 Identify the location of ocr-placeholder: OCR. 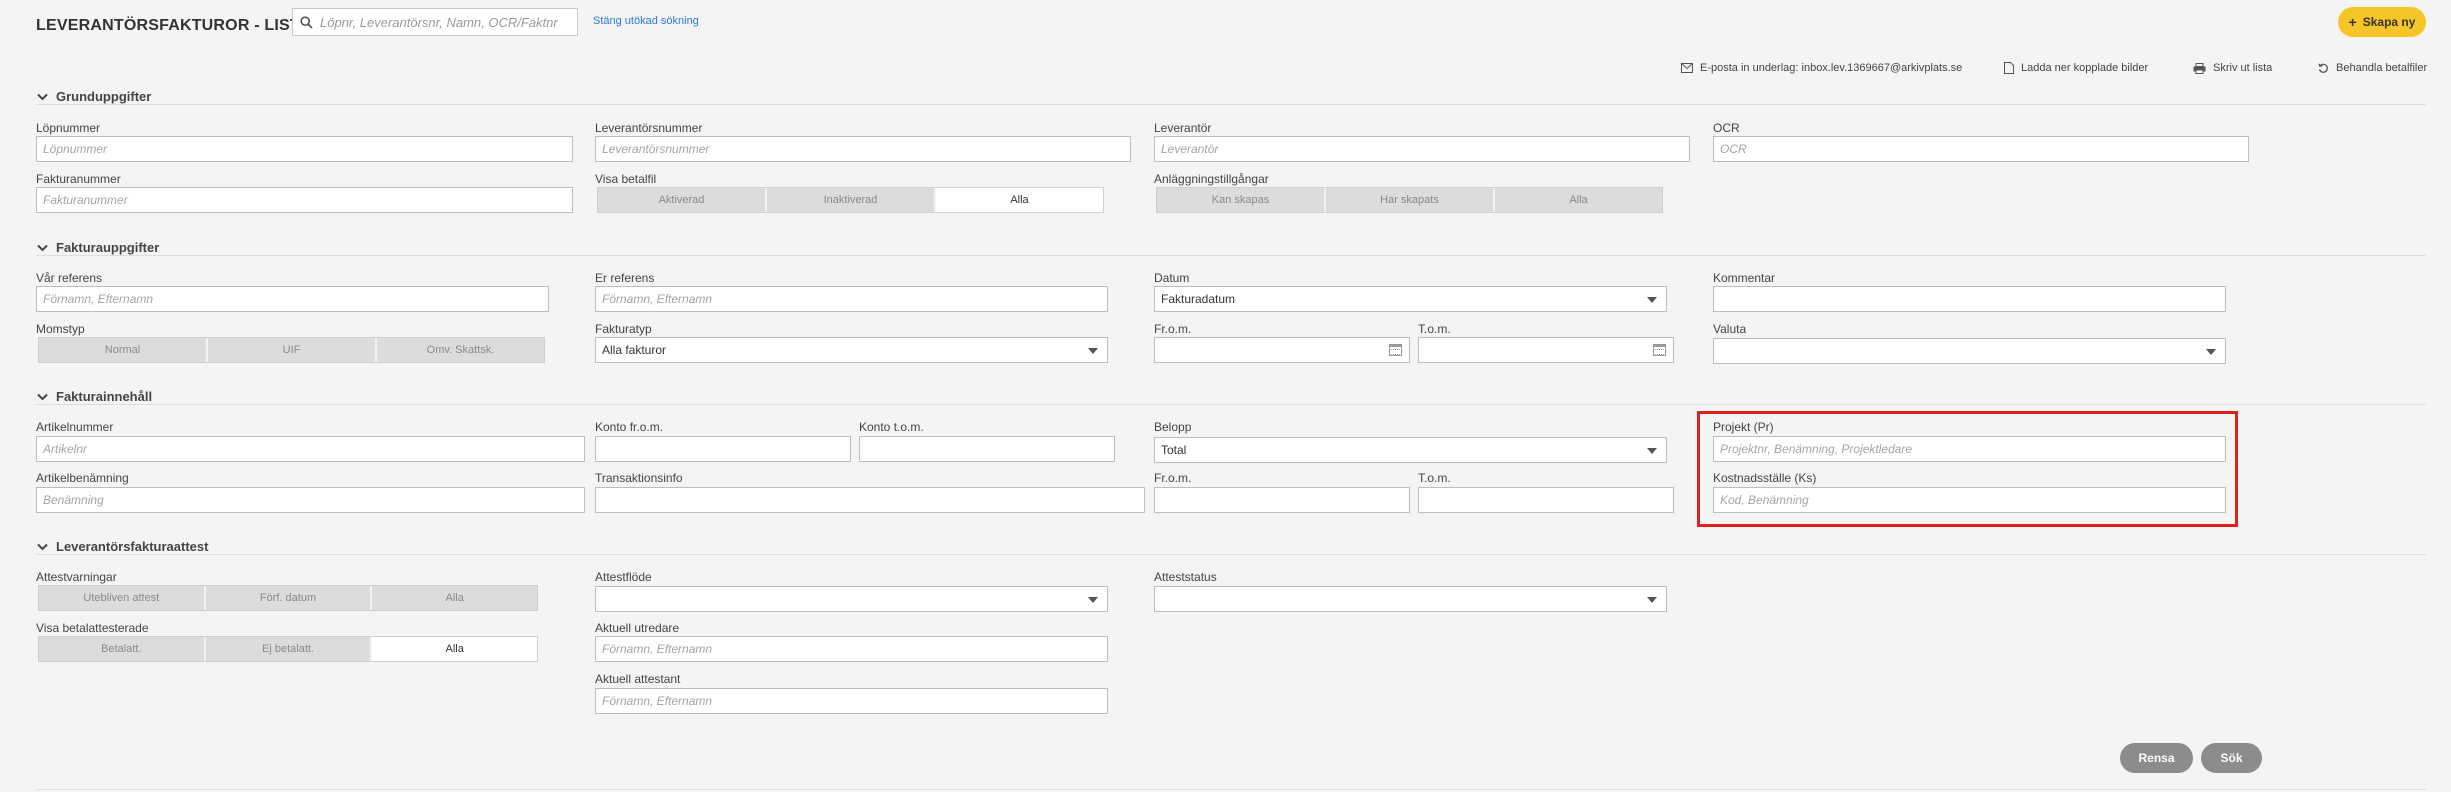
(1733, 149).